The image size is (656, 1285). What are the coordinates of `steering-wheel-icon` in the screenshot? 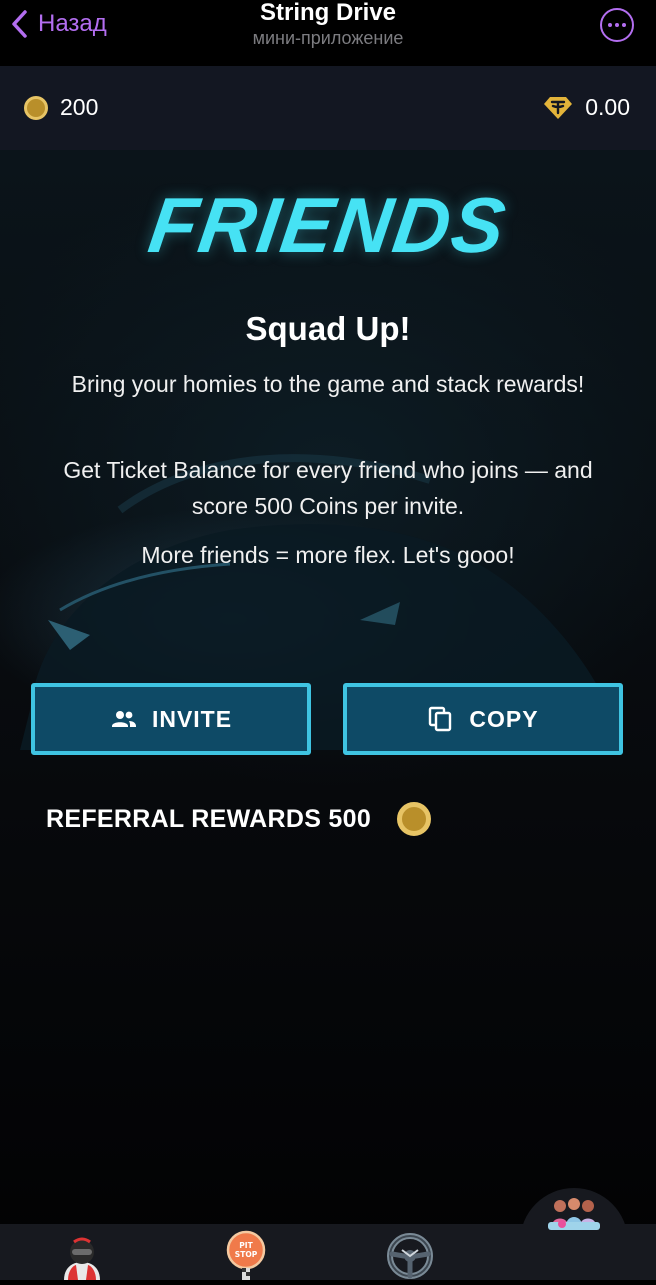 It's located at (410, 1256).